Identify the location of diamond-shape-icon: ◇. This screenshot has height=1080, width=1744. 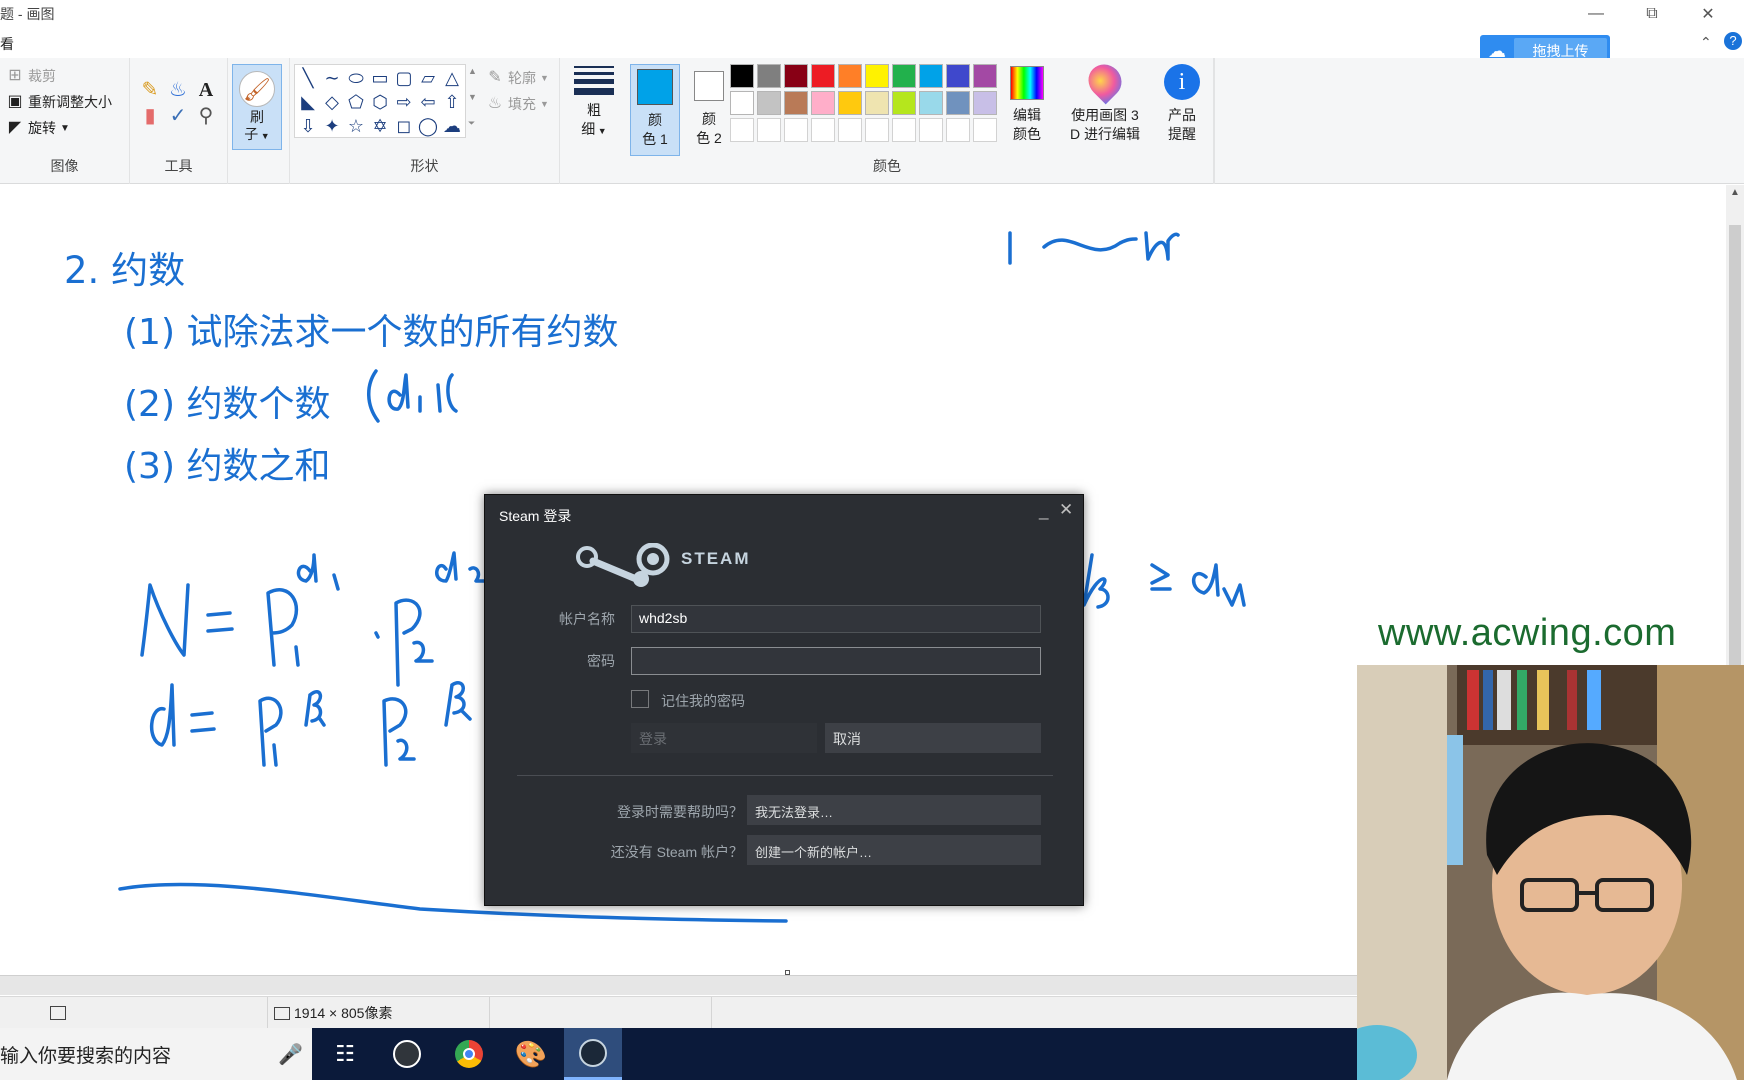
(332, 102).